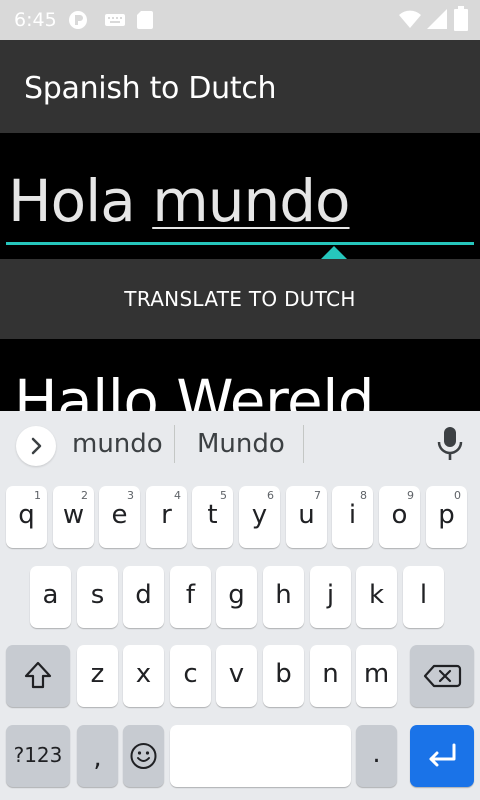 The height and width of the screenshot is (800, 480). I want to click on shift-icon, so click(38, 675).